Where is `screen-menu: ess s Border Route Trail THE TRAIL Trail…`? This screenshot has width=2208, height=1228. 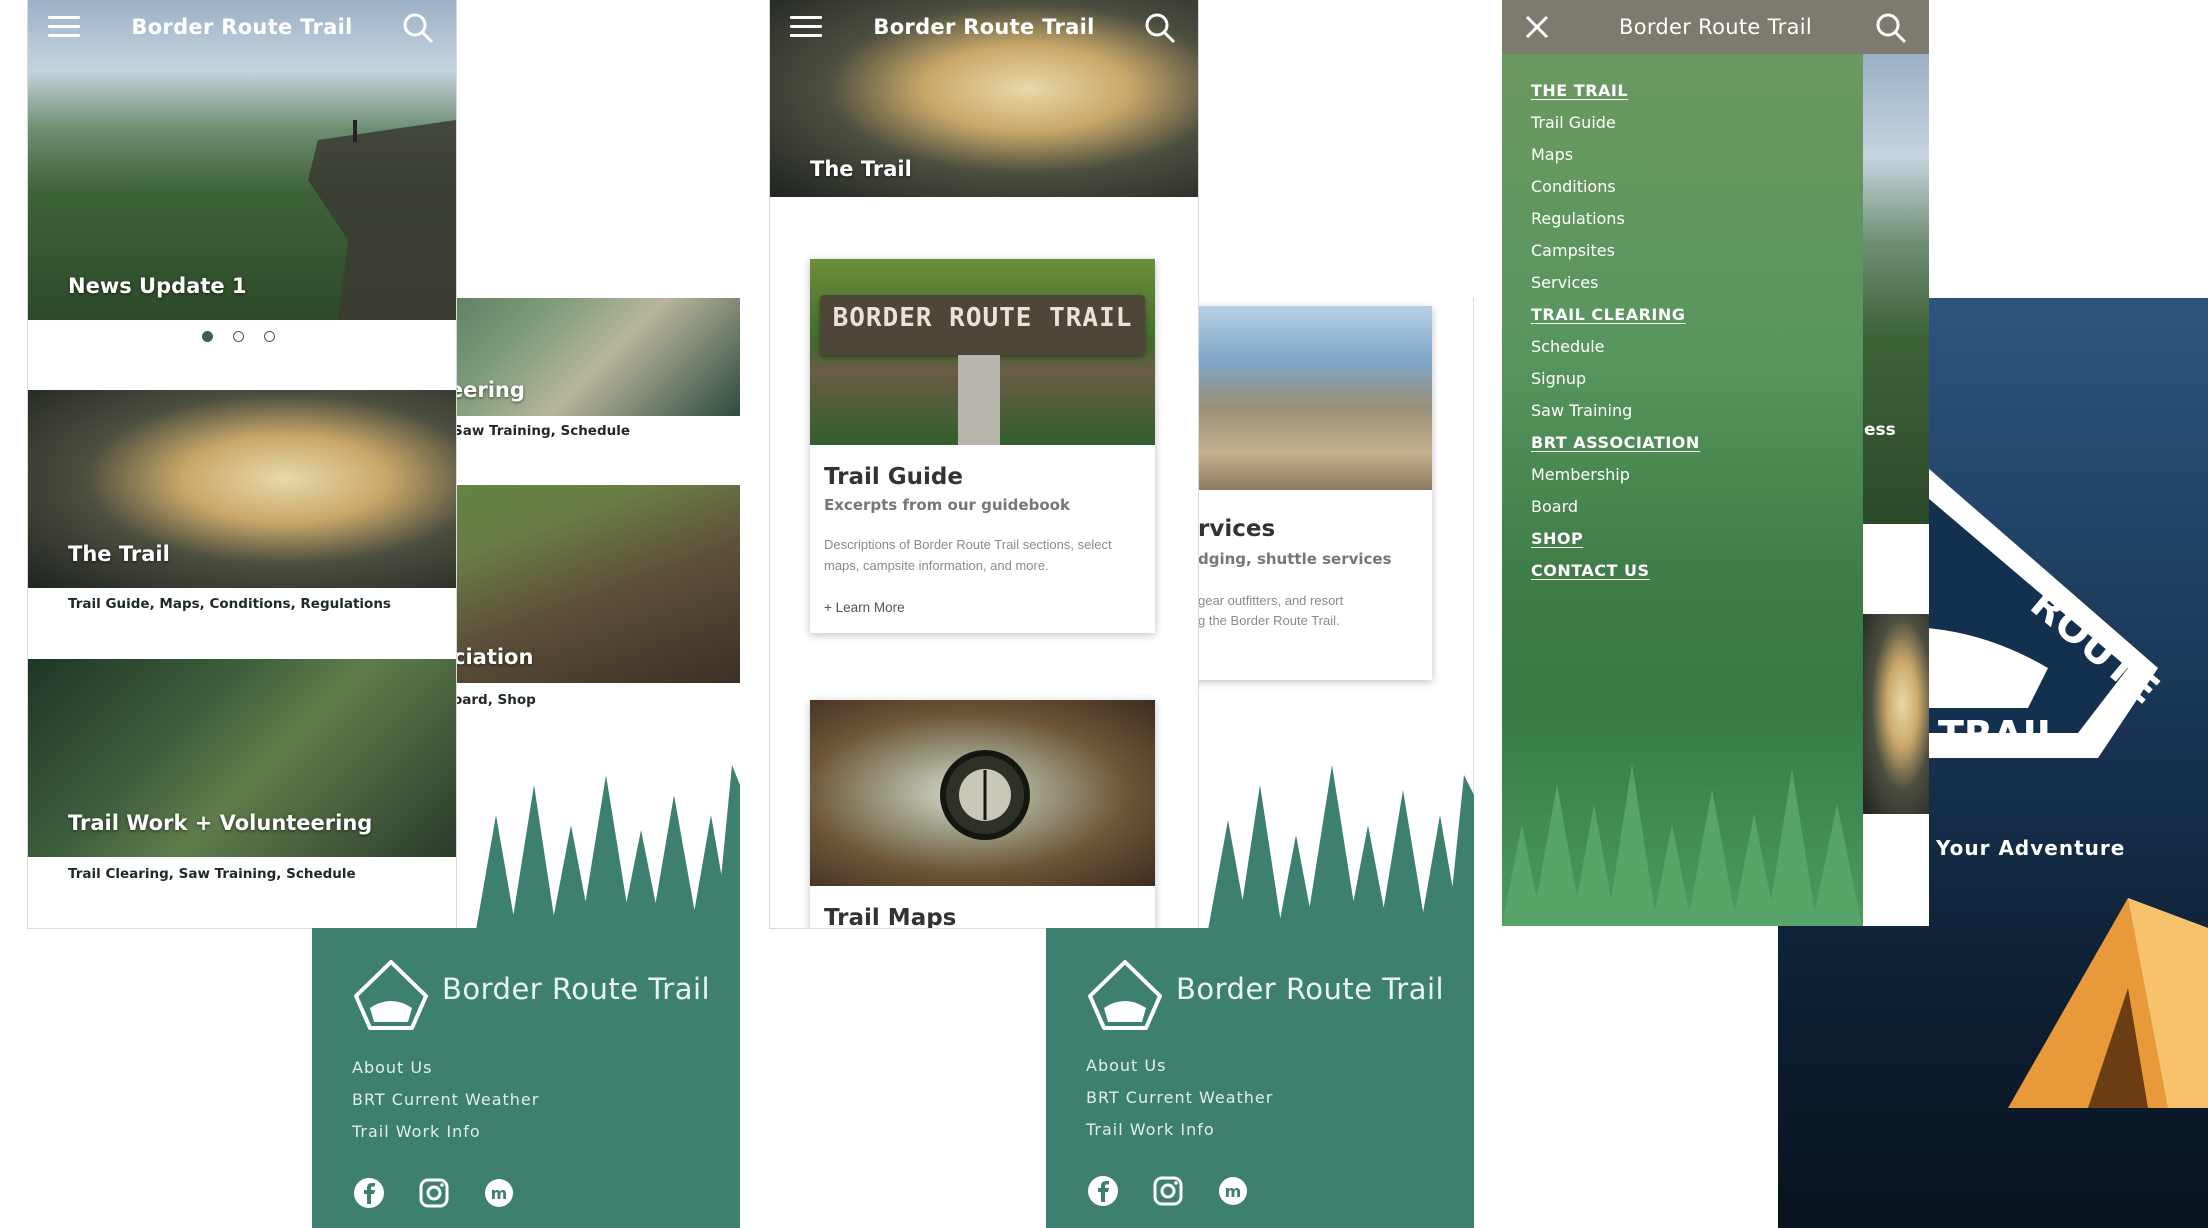
screen-menu: ess s Border Route Trail THE TRAIL Trail… is located at coordinates (1715, 463).